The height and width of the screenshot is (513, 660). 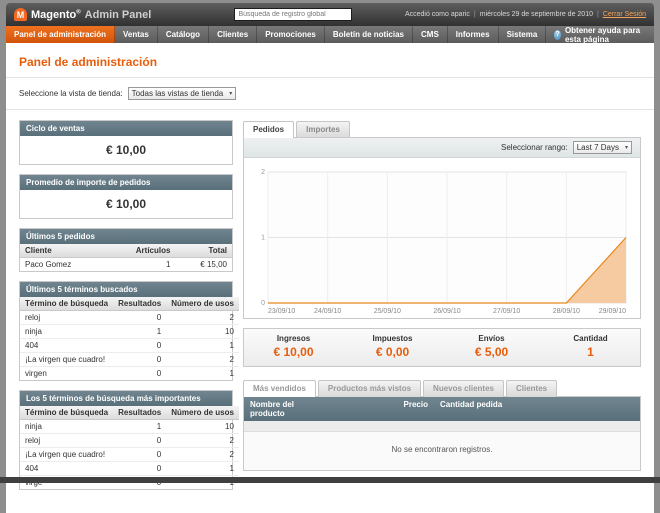 What do you see at coordinates (129, 374) in the screenshot?
I see `table-row: virgen 0 1` at bounding box center [129, 374].